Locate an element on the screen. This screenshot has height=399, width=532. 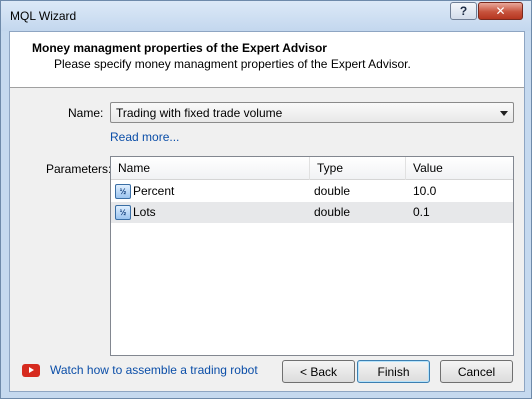
back-button: < Back is located at coordinates (318, 371).